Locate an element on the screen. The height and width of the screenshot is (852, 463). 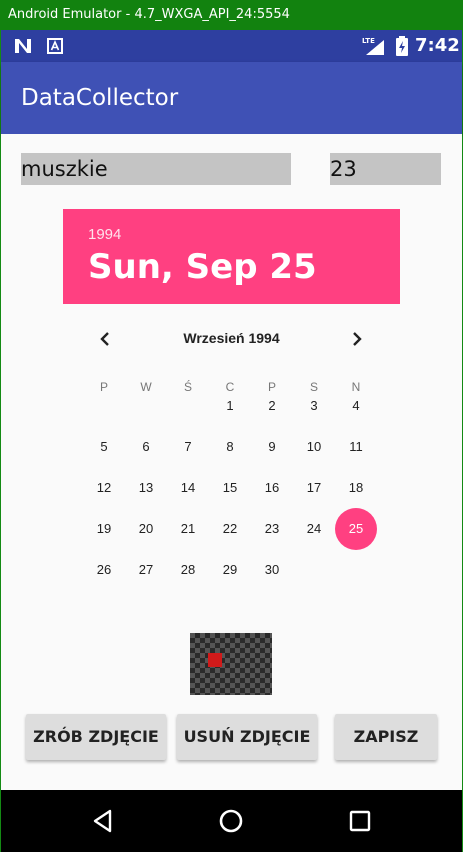
svg-text: LTE is located at coordinates (368, 41).